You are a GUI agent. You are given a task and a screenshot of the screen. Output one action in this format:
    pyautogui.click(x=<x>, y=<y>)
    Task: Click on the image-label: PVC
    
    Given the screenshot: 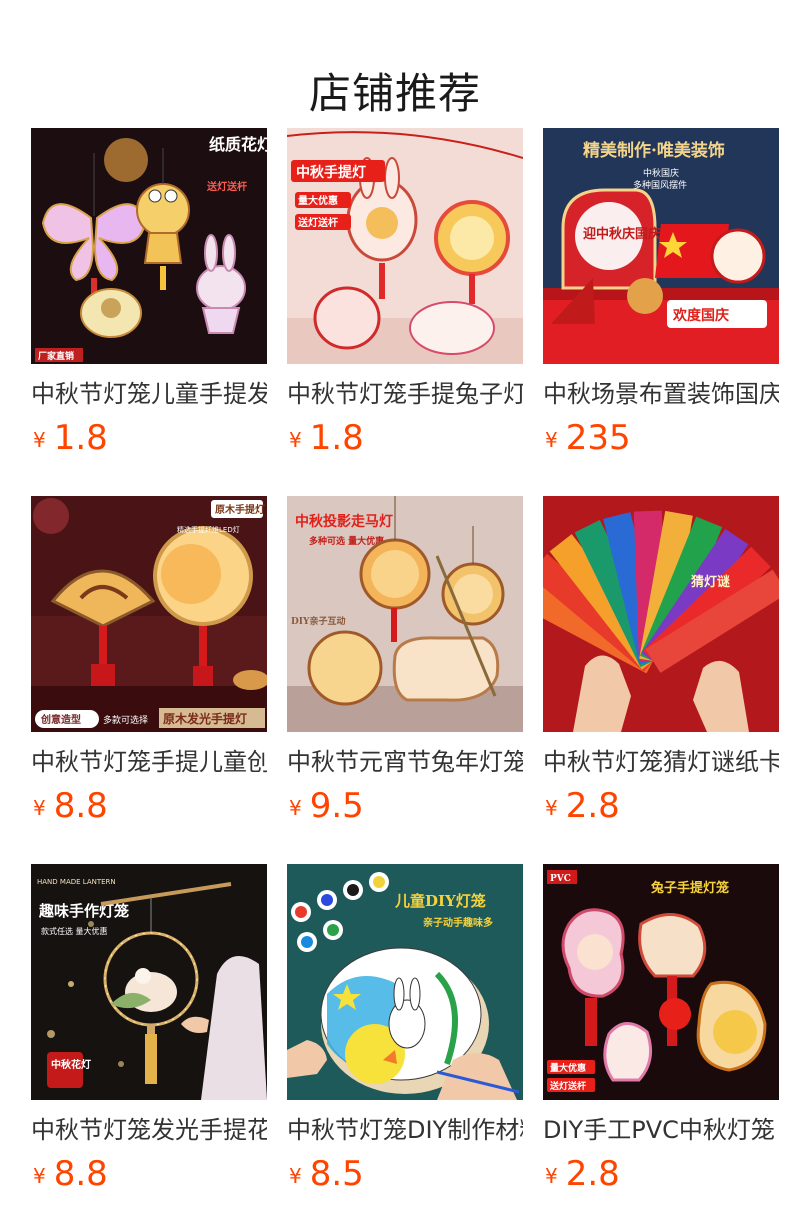 What is the action you would take?
    pyautogui.click(x=560, y=879)
    